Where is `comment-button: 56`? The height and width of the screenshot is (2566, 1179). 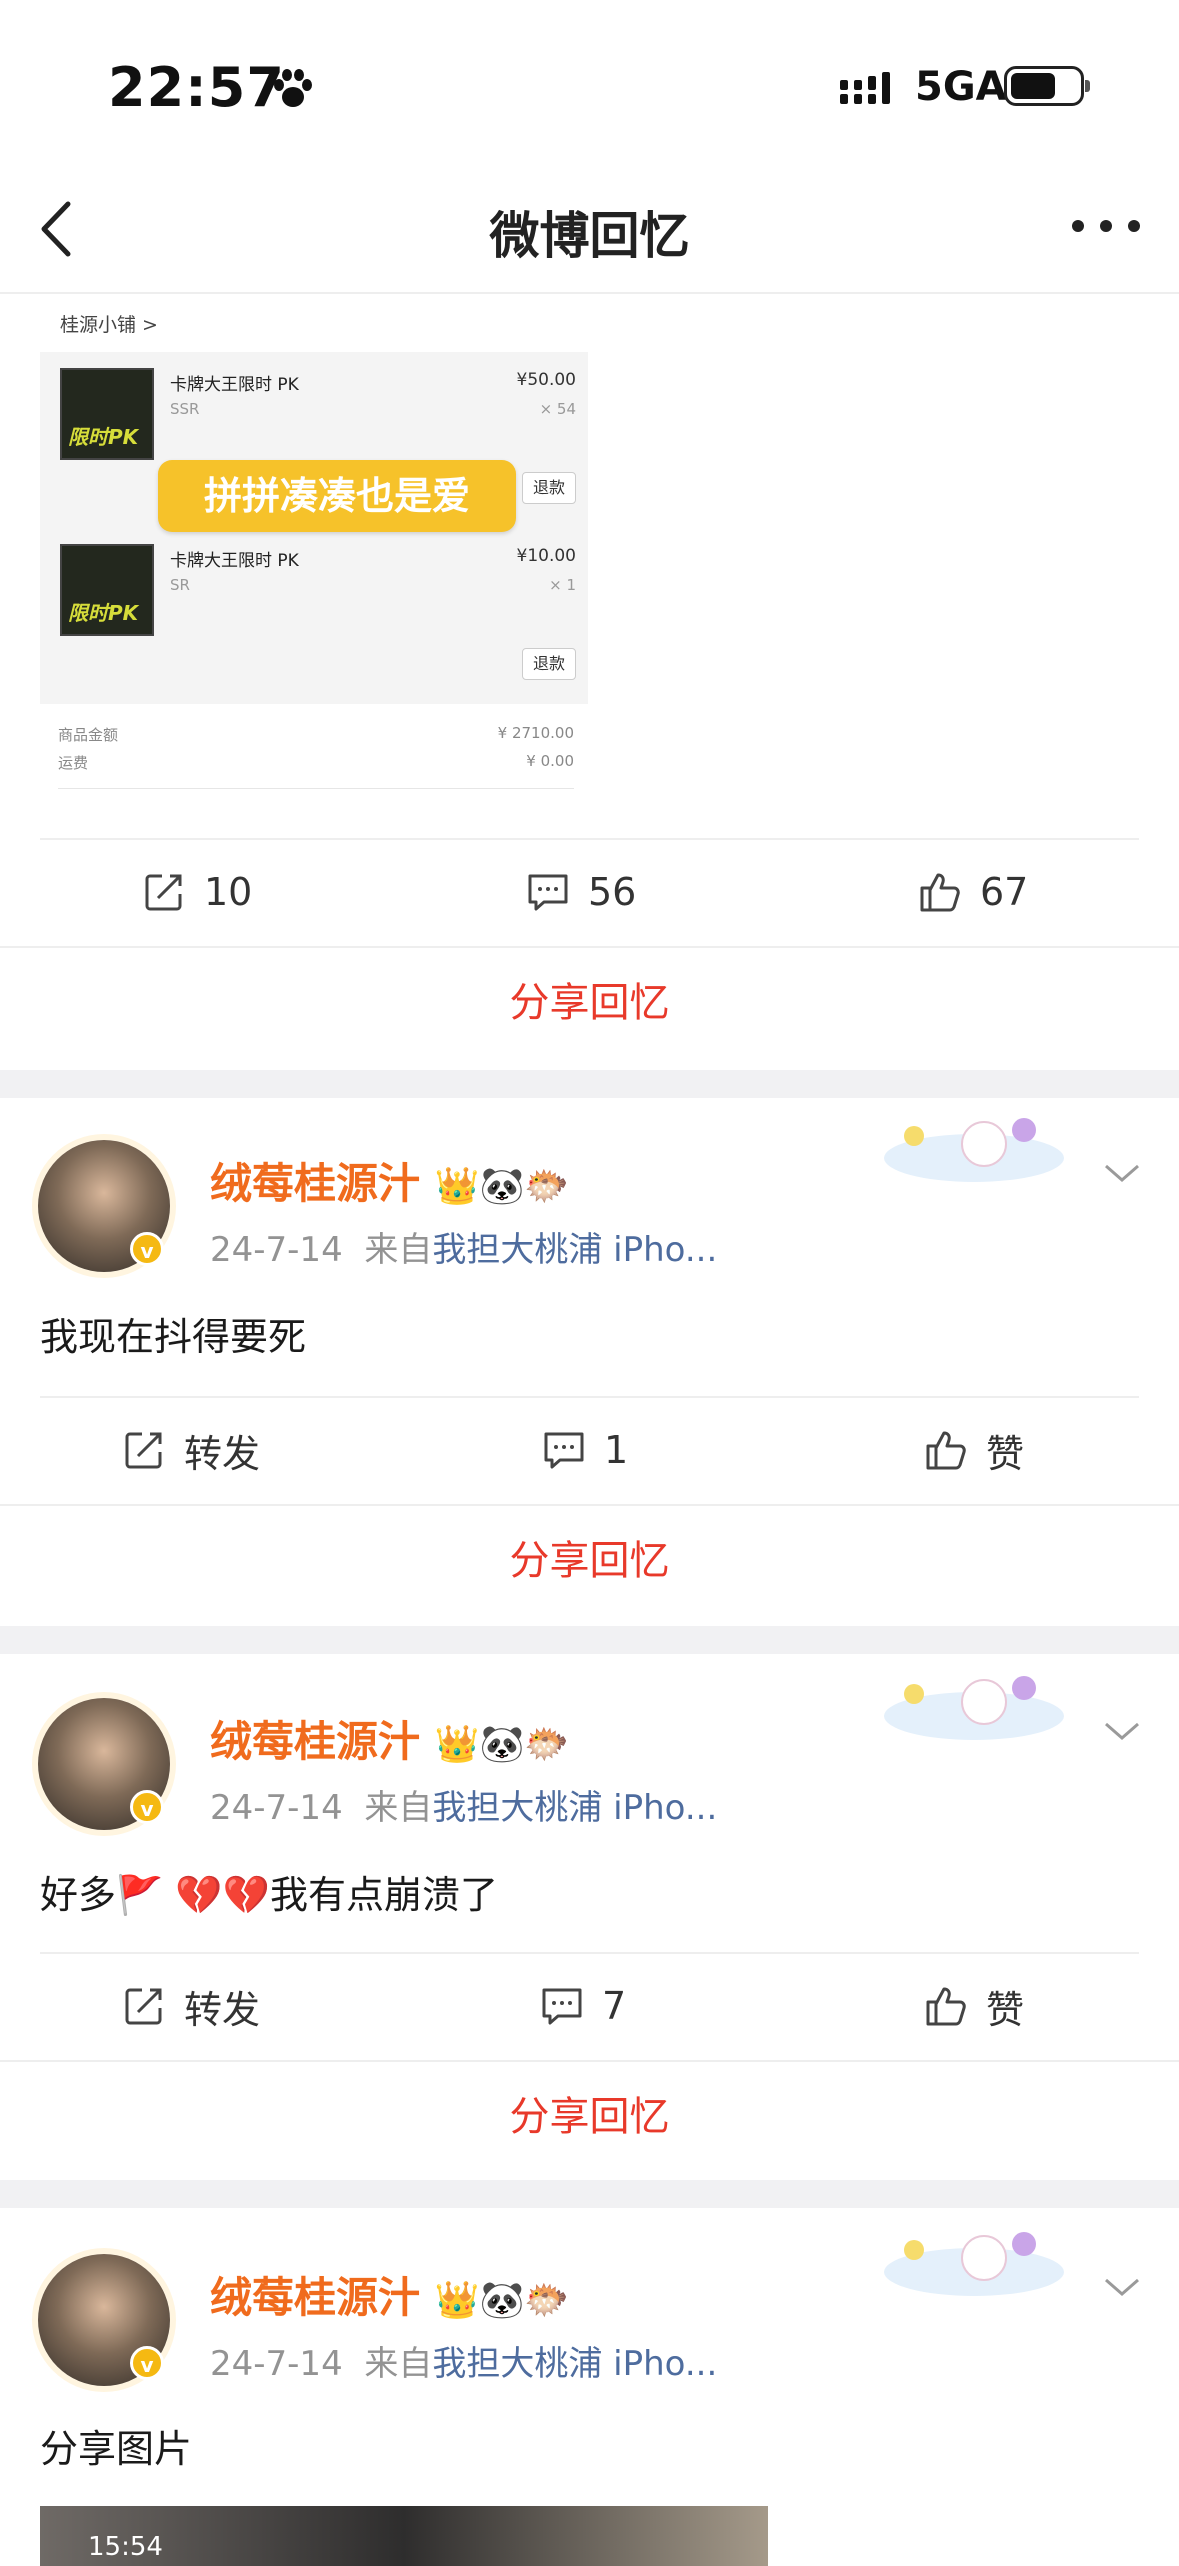
comment-button: 56 is located at coordinates (581, 892).